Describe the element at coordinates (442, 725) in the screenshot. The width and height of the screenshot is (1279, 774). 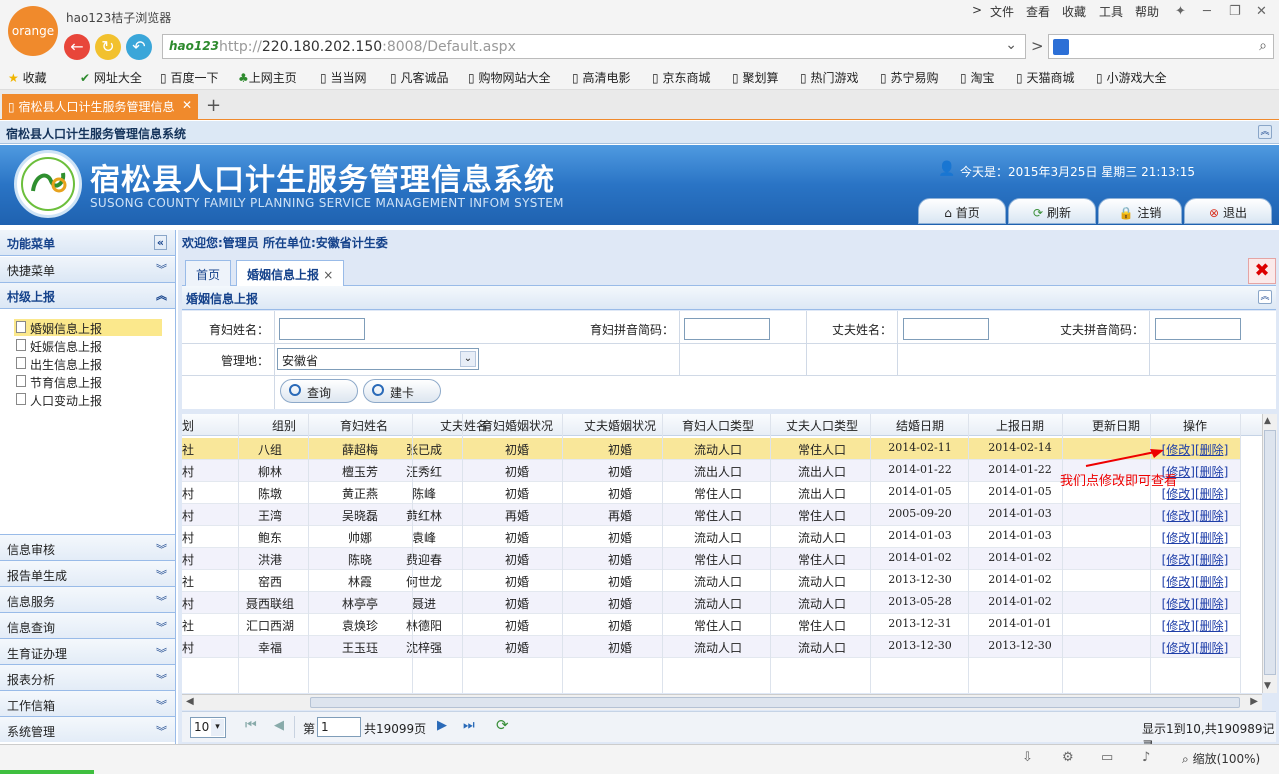
I see `next-page-icon: ▶` at that location.